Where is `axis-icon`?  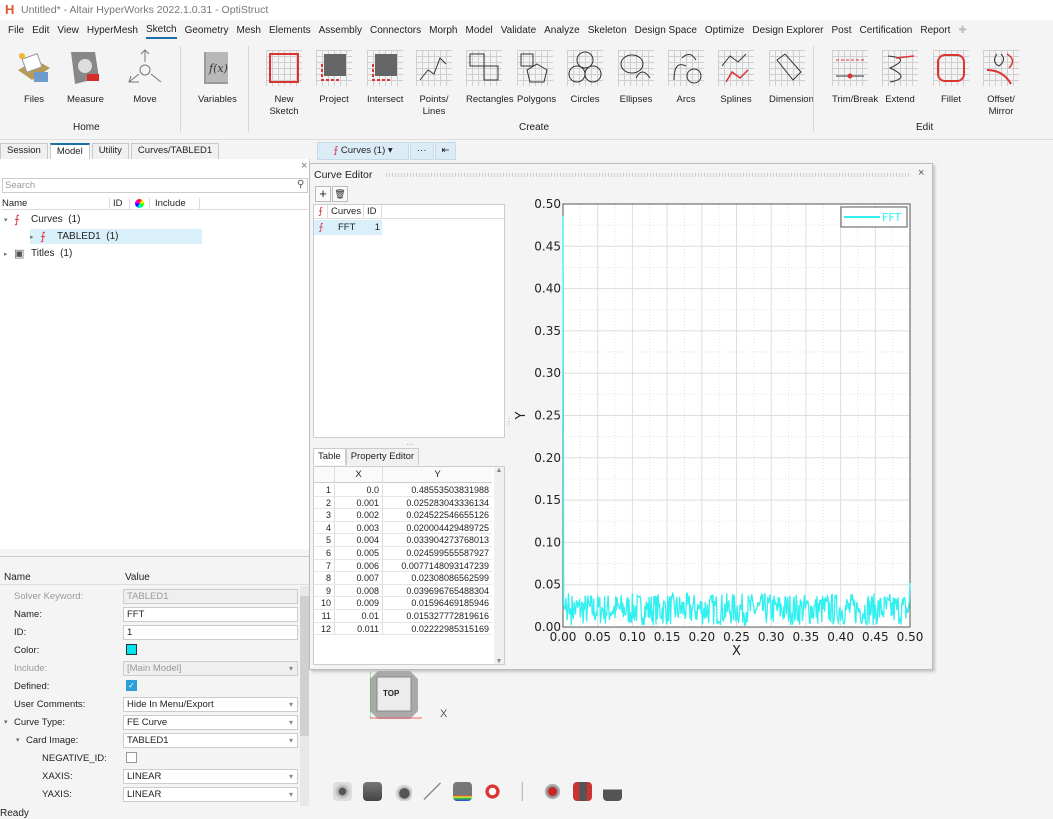
axis-icon is located at coordinates (522, 791).